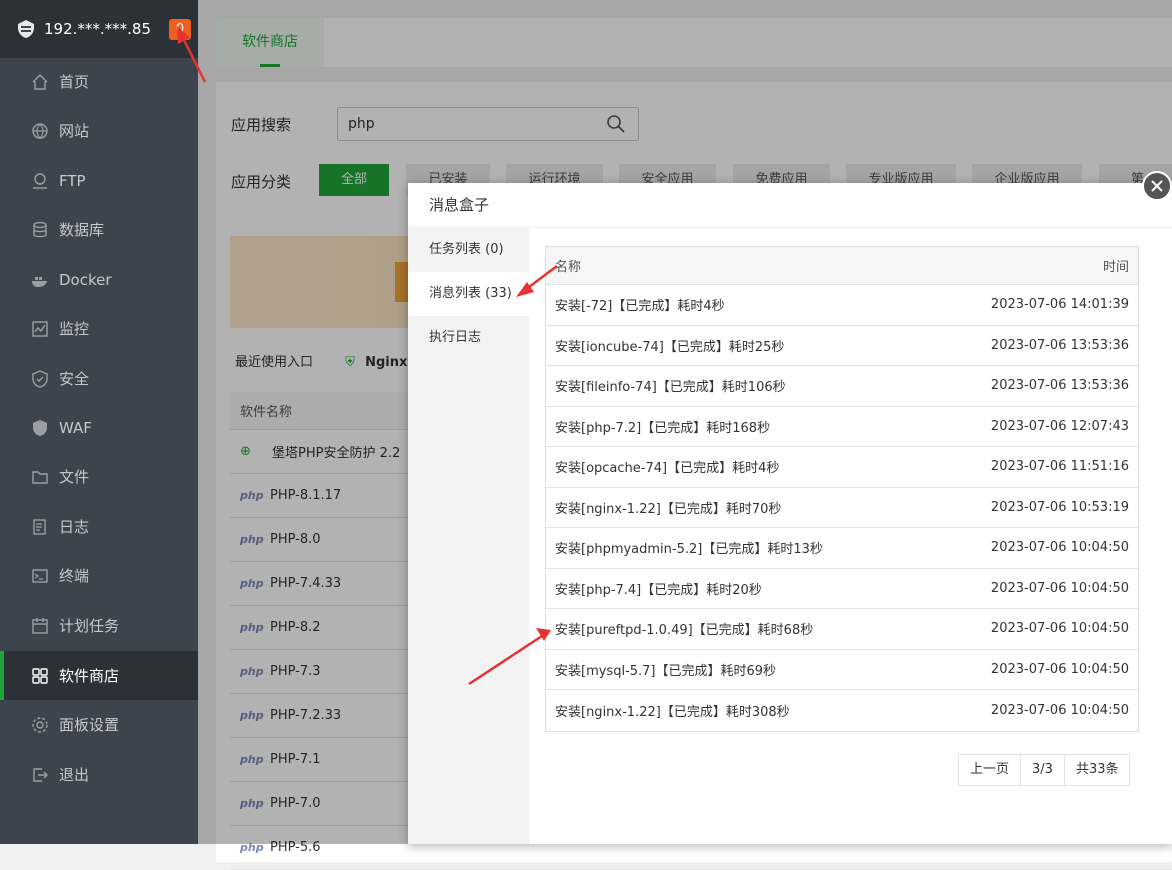 The width and height of the screenshot is (1172, 870). What do you see at coordinates (192, 54) in the screenshot?
I see `arrow-to-badge` at bounding box center [192, 54].